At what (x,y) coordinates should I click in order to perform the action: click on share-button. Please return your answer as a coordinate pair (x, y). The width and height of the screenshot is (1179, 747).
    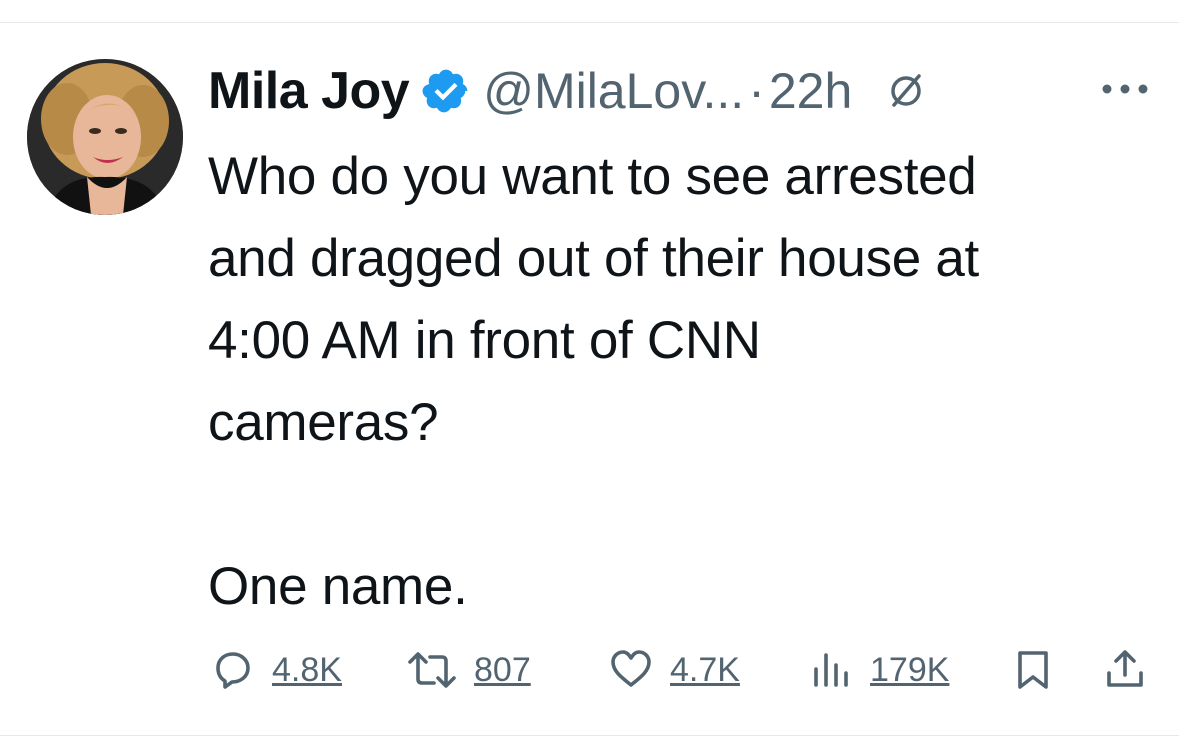
    Looking at the image, I should click on (1125, 670).